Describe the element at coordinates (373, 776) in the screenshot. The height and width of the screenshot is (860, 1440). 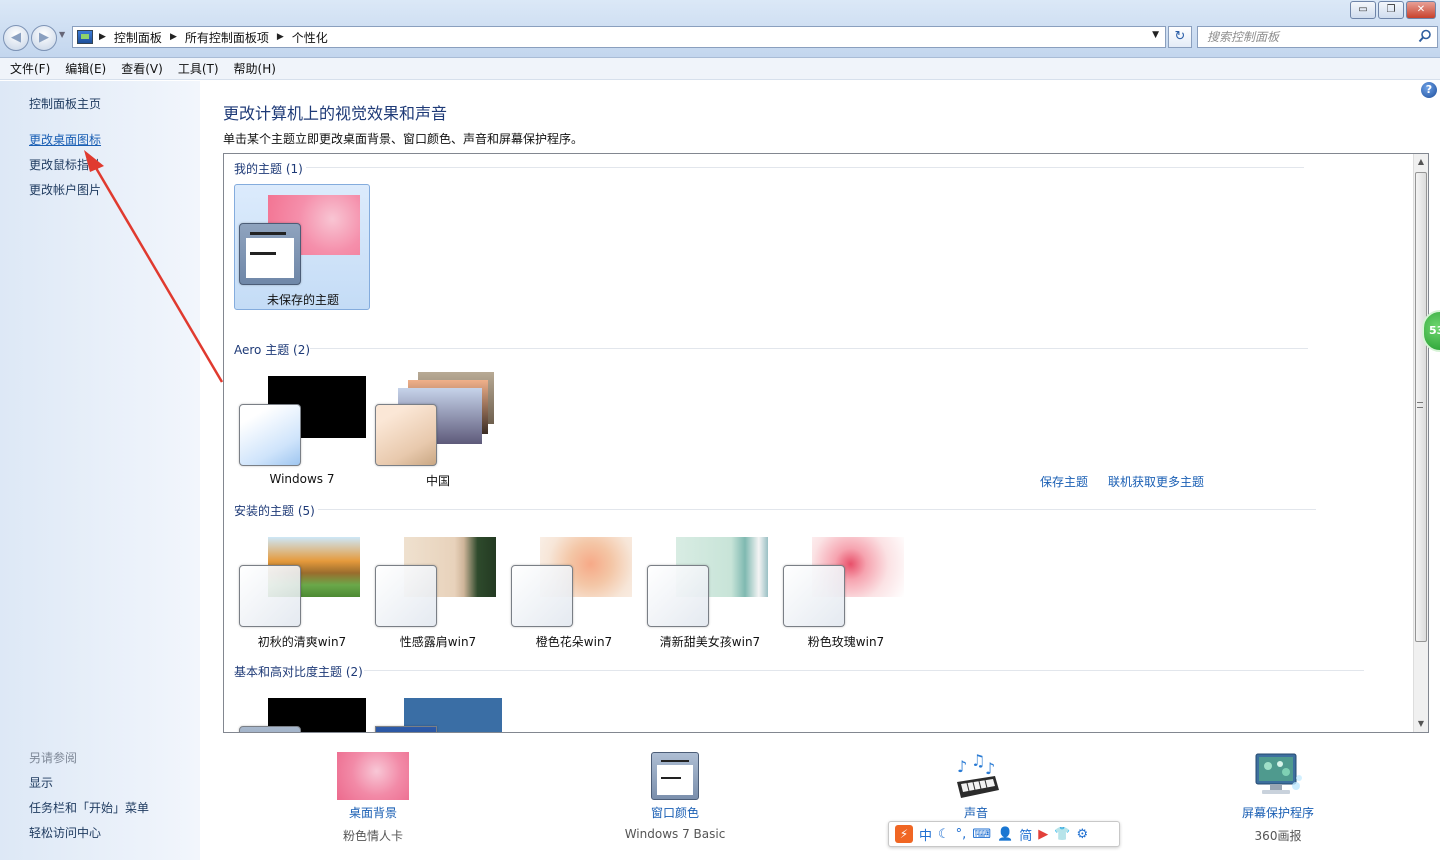
I see `desktop-background-icon` at that location.